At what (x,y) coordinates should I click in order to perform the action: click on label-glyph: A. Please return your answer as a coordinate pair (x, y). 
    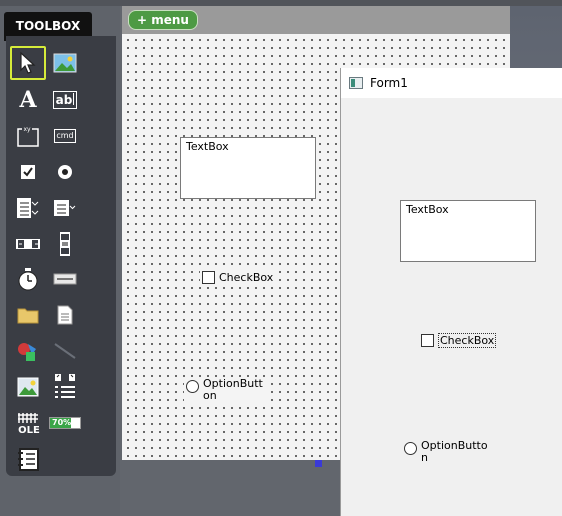
    Looking at the image, I should click on (28, 100).